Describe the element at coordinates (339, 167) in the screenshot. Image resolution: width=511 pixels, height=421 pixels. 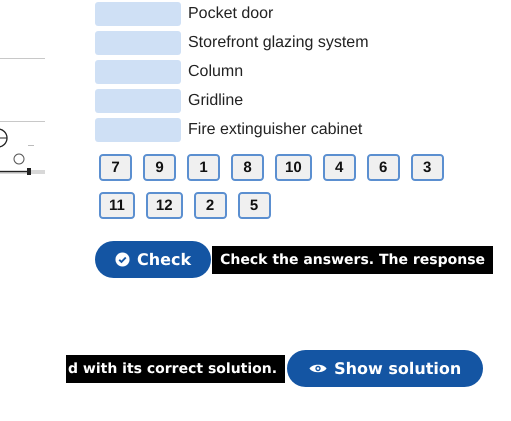
I see `number-tile: 4` at that location.